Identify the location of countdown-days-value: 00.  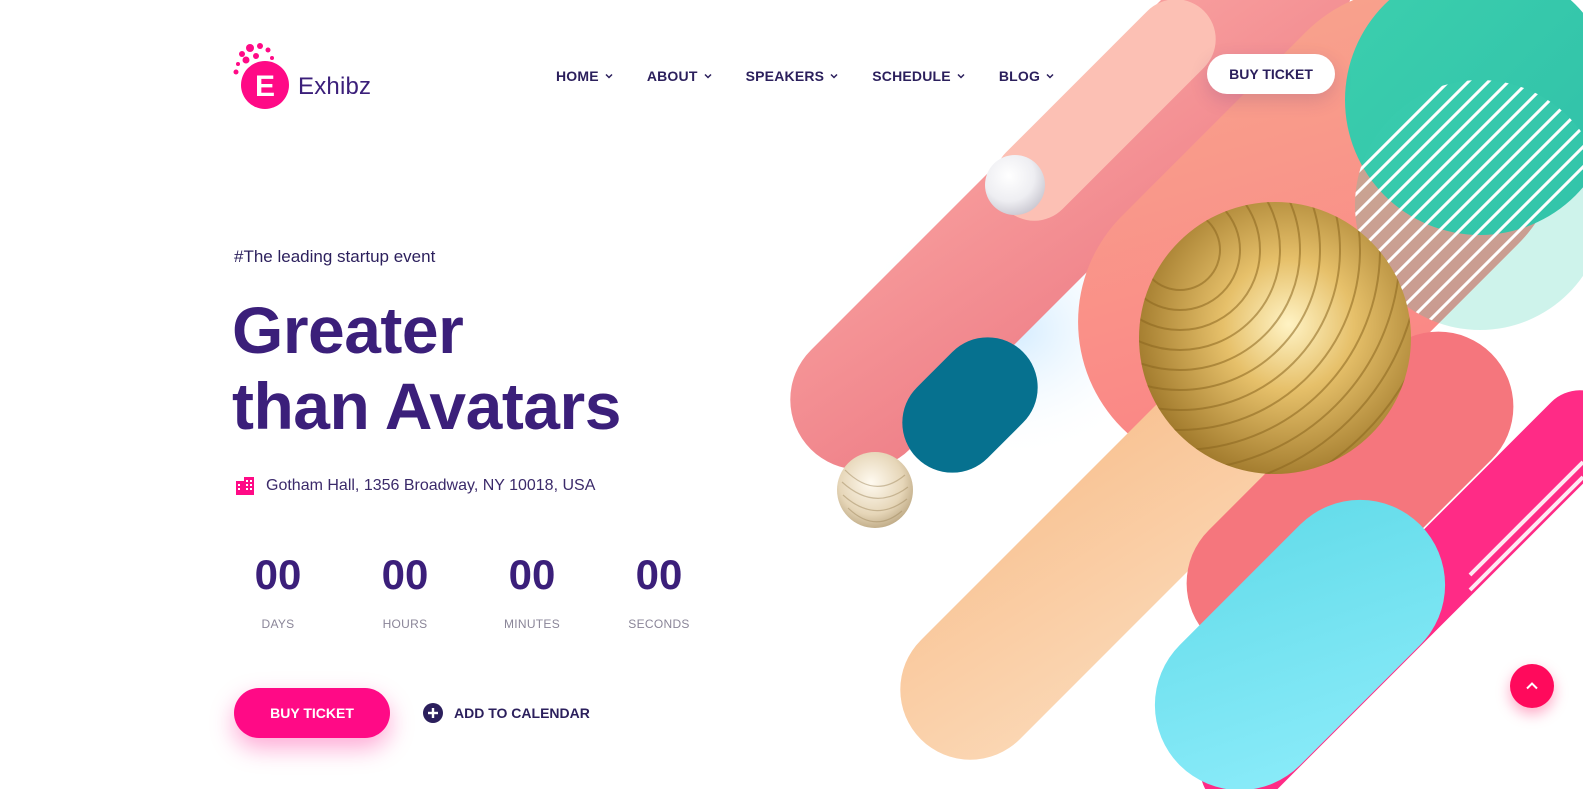
(278, 574).